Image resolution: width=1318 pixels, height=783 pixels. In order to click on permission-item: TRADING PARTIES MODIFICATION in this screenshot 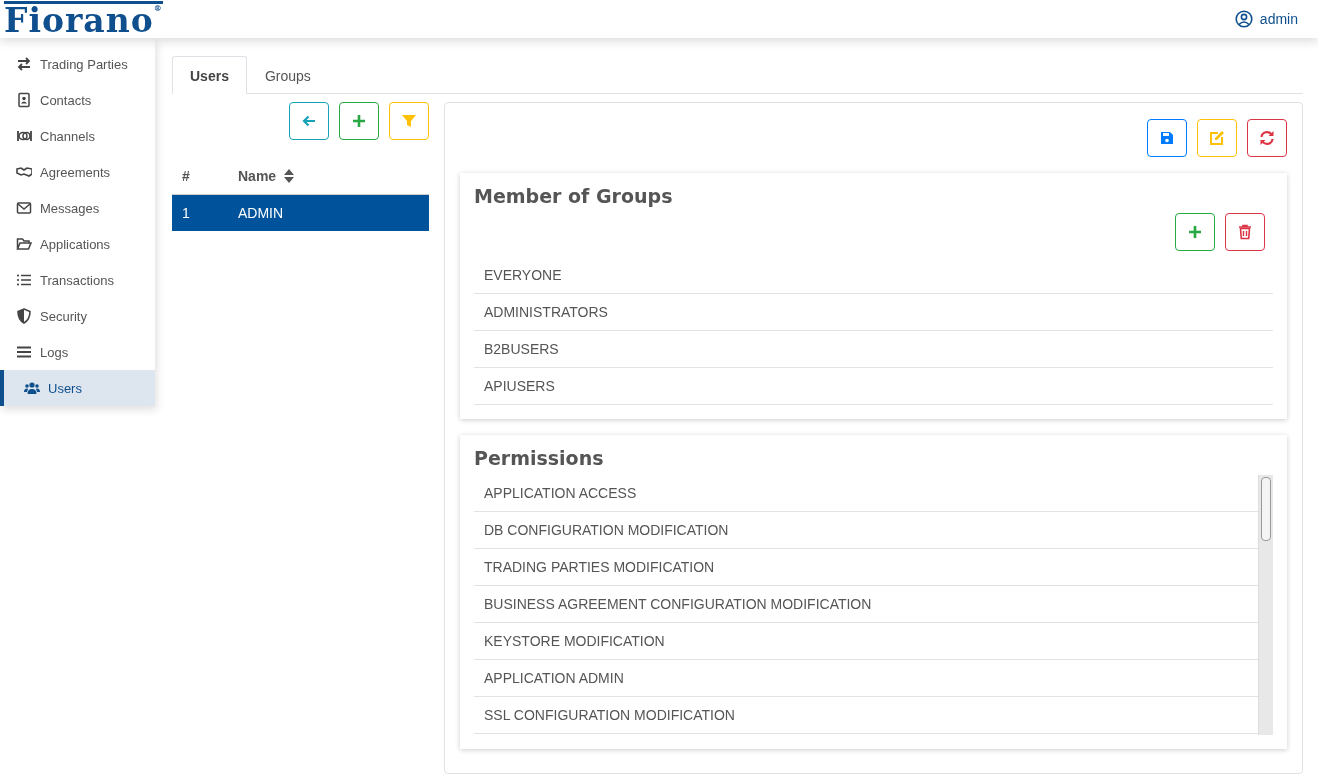, I will do `click(866, 567)`.